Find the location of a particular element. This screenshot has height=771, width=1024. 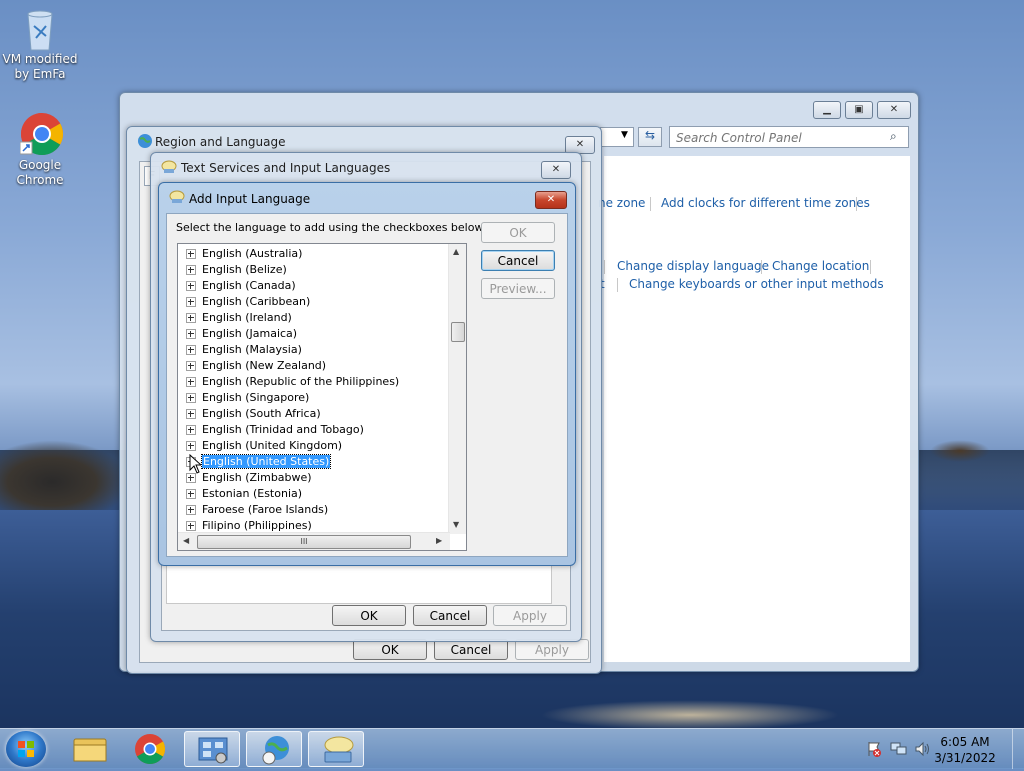

windows-logo-icon is located at coordinates (26, 749).